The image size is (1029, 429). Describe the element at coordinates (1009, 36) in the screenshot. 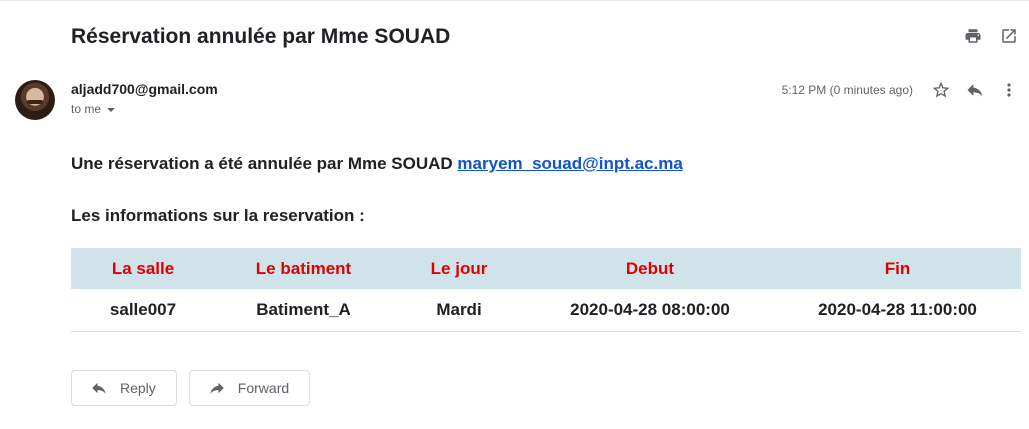

I see `open-in-new-window-icon` at that location.